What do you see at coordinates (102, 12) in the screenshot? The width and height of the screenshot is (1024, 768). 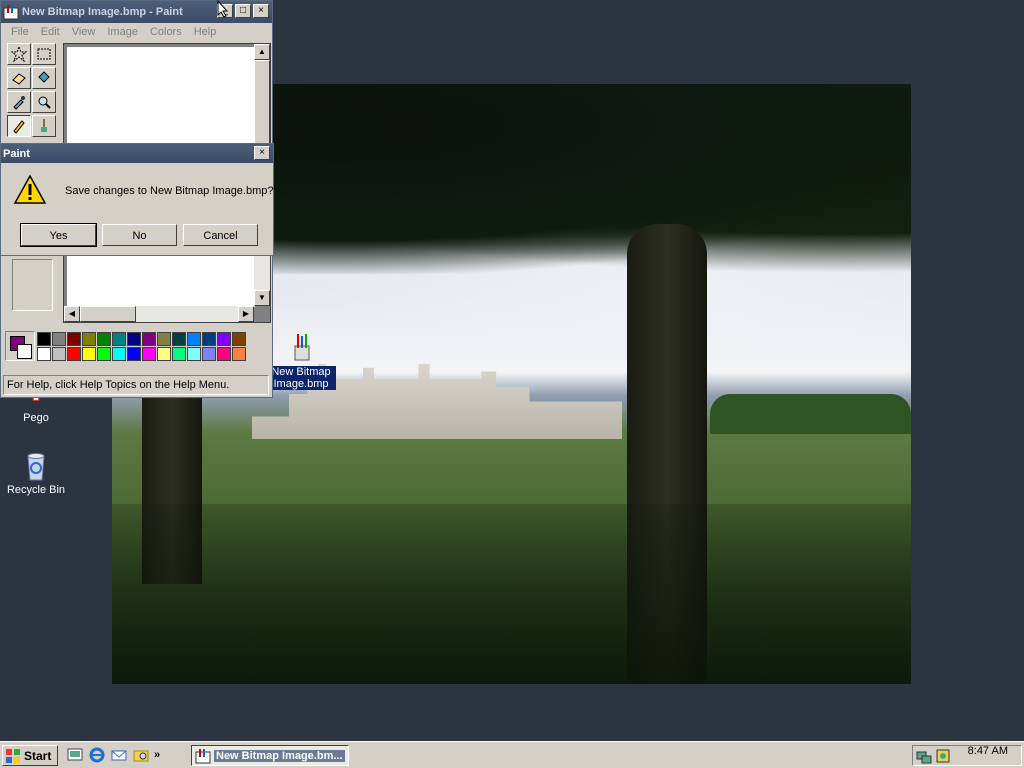 I see `paint-window-title: New Bitmap Image.bmp - Paint` at bounding box center [102, 12].